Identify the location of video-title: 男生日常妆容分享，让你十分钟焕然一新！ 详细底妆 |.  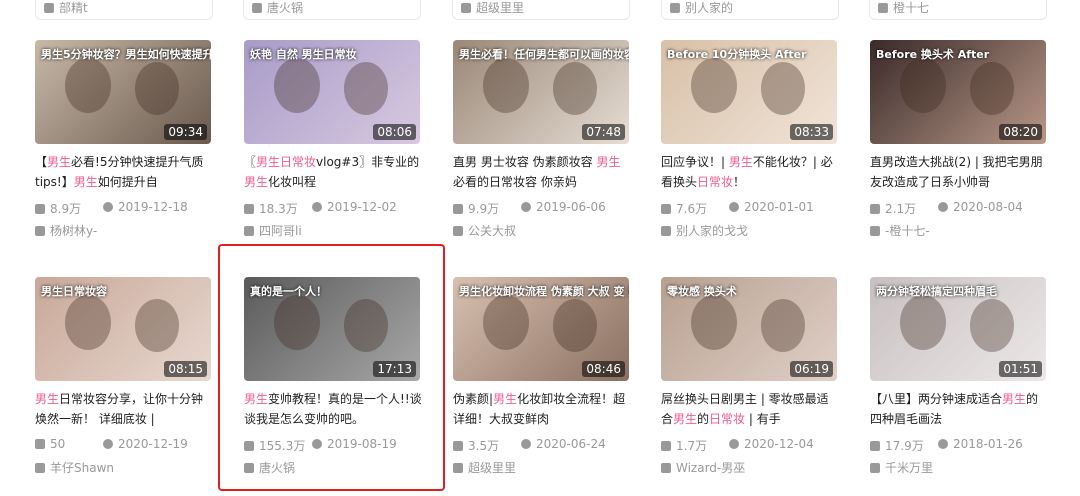
(124, 409).